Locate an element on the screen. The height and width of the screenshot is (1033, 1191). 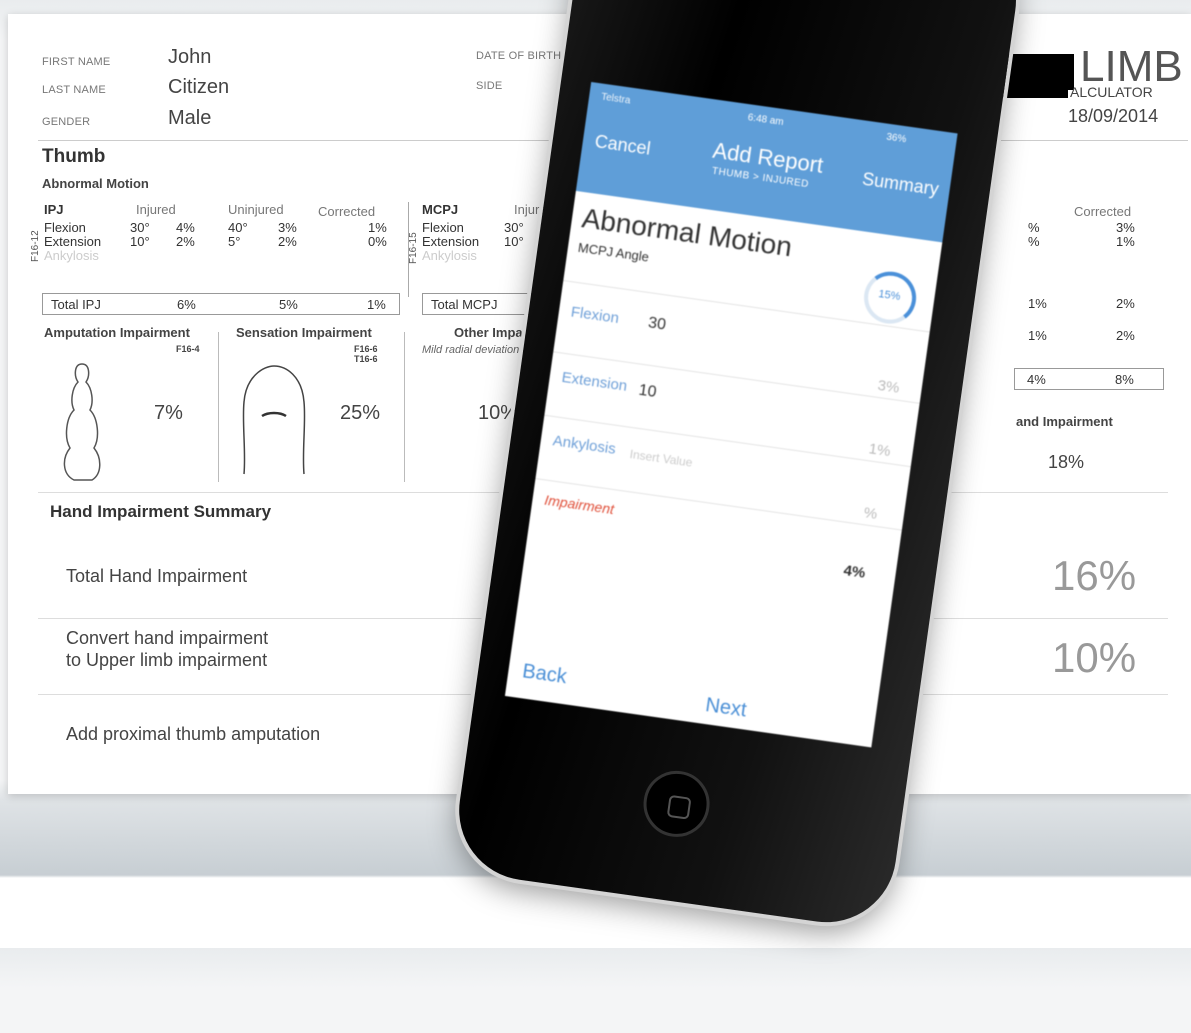
right-boxed-a: 4% is located at coordinates (1036, 379).